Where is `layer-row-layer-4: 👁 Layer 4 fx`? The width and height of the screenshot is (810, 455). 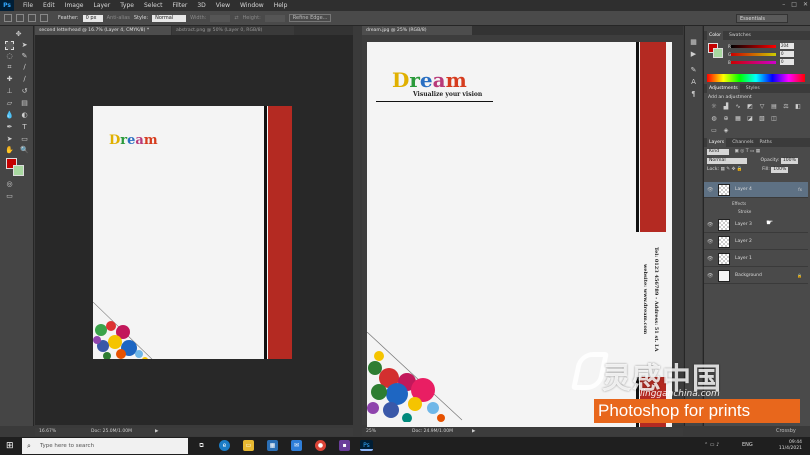
layer-row-layer-4: 👁 Layer 4 fx is located at coordinates (756, 190).